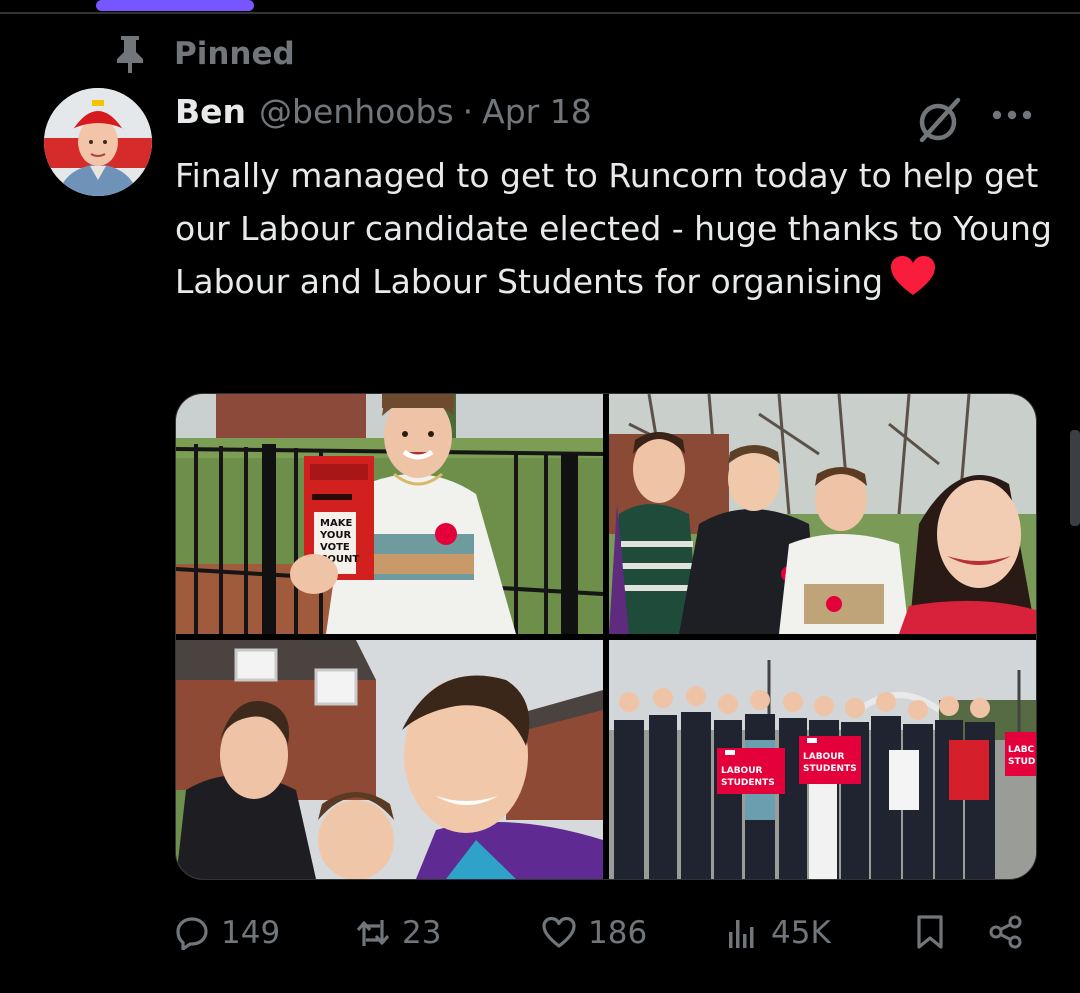 This screenshot has width=1080, height=993. Describe the element at coordinates (822, 514) in the screenshot. I see `photo-group-selfie` at that location.